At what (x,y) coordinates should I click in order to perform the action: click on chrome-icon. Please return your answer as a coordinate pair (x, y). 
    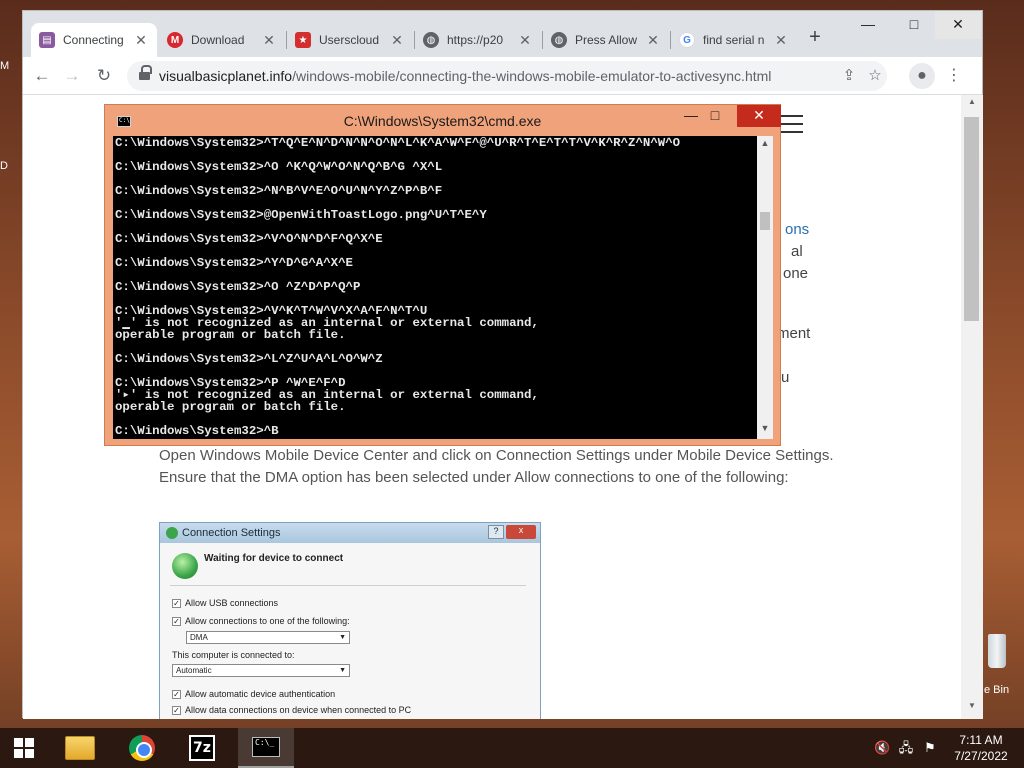
    Looking at the image, I should click on (142, 748).